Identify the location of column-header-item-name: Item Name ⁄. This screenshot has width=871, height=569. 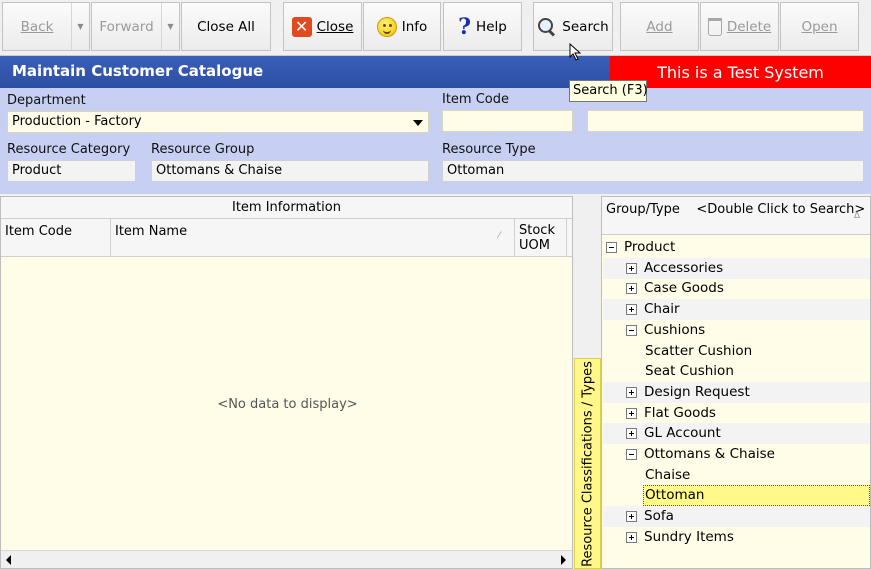
(313, 238).